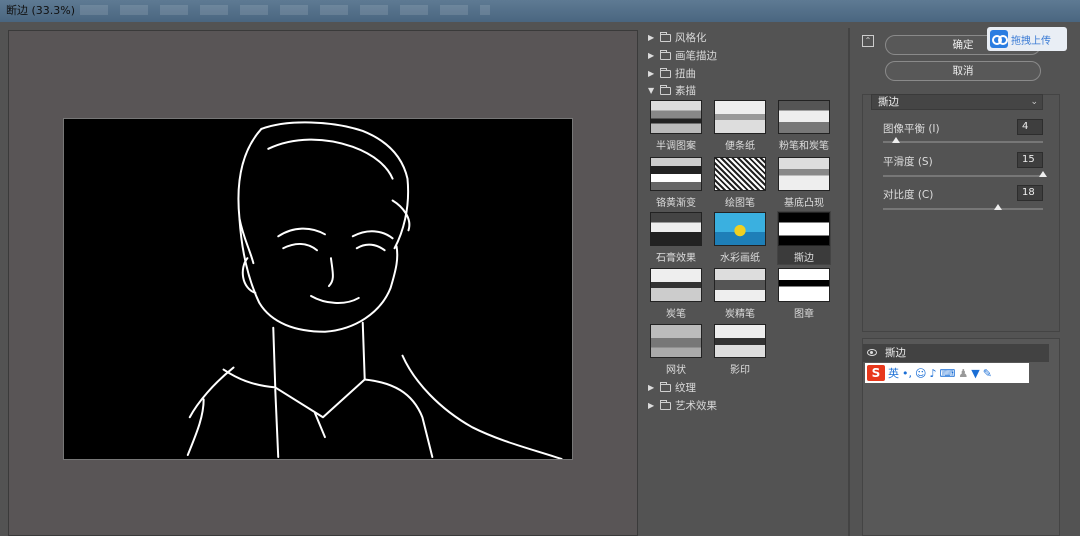 The image size is (1080, 536). Describe the element at coordinates (672, 91) in the screenshot. I see `category-sketch: ▼ 素描` at that location.